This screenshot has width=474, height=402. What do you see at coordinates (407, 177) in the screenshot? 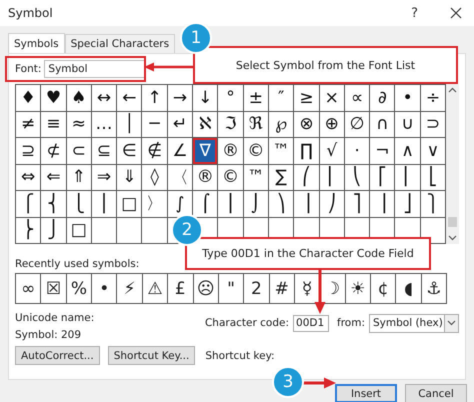
I see `symbol-cell: ⎢` at bounding box center [407, 177].